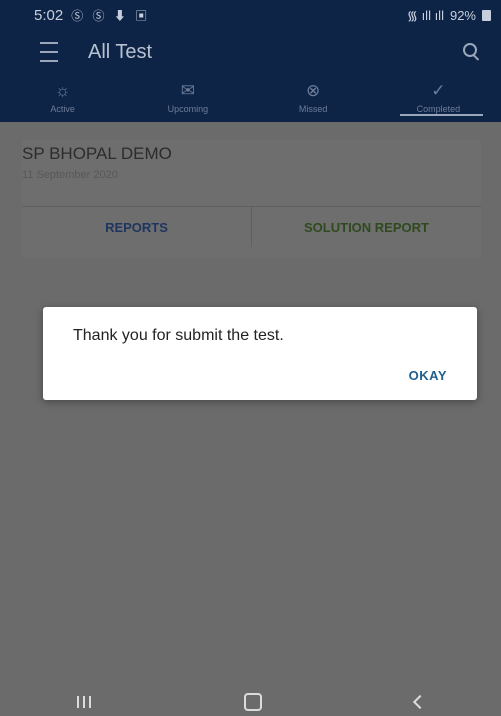  Describe the element at coordinates (83, 702) in the screenshot. I see `recents-icon` at that location.